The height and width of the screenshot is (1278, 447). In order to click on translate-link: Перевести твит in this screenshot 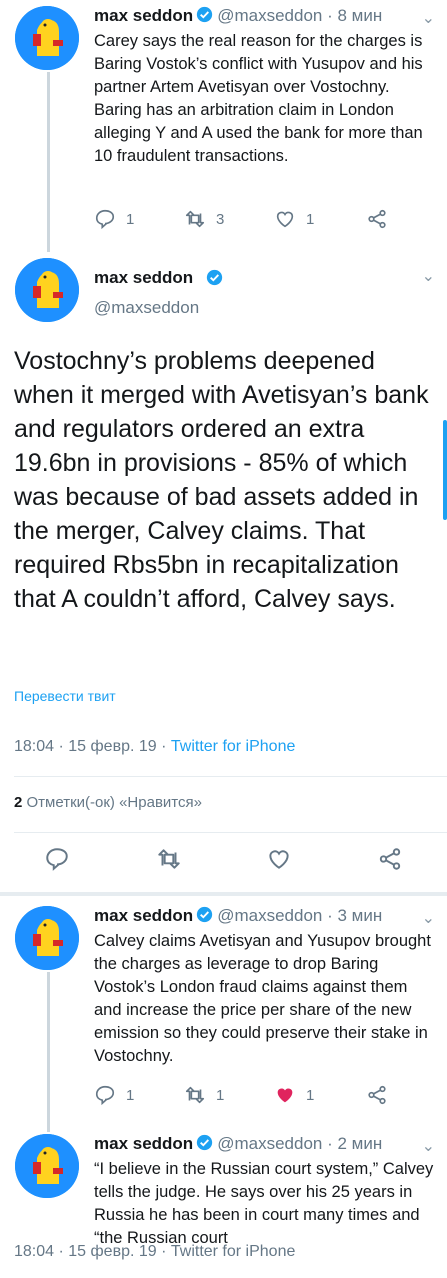, I will do `click(65, 696)`.